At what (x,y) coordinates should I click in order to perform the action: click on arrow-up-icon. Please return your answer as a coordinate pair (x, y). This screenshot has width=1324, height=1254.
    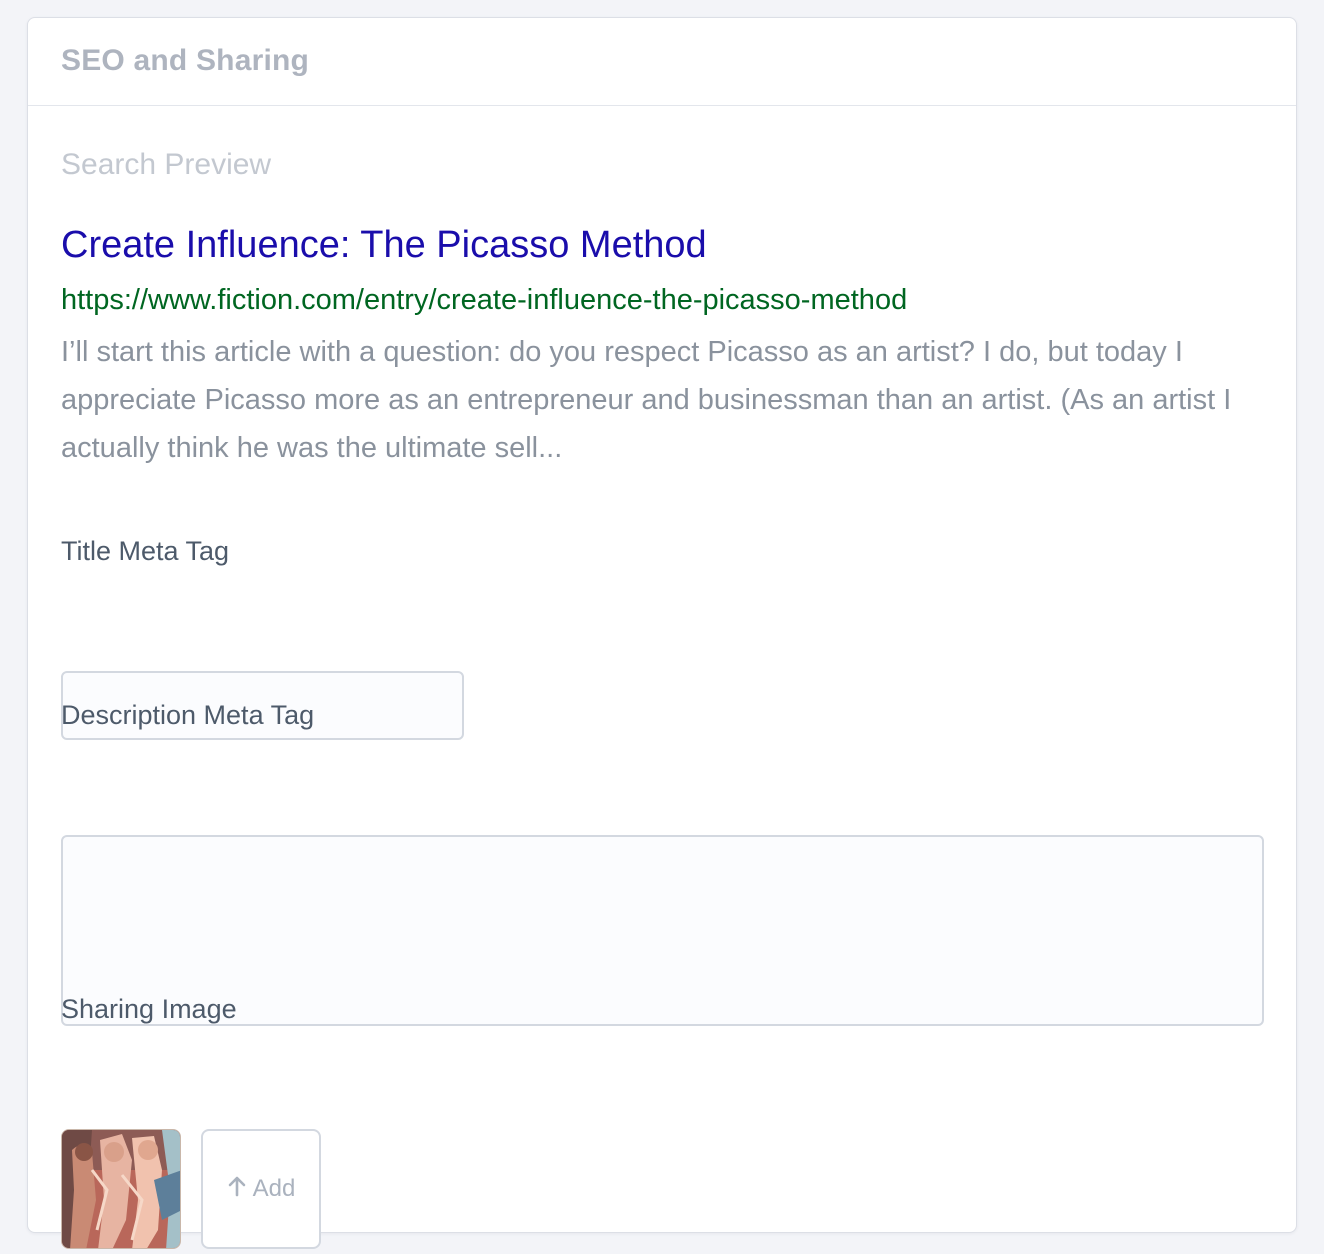
    Looking at the image, I should click on (237, 1189).